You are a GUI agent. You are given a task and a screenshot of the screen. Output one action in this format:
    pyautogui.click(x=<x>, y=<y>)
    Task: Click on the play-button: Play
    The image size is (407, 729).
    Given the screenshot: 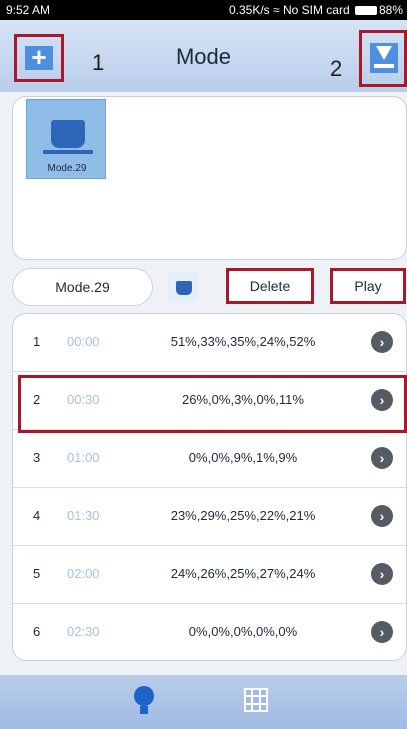 What is the action you would take?
    pyautogui.click(x=368, y=286)
    